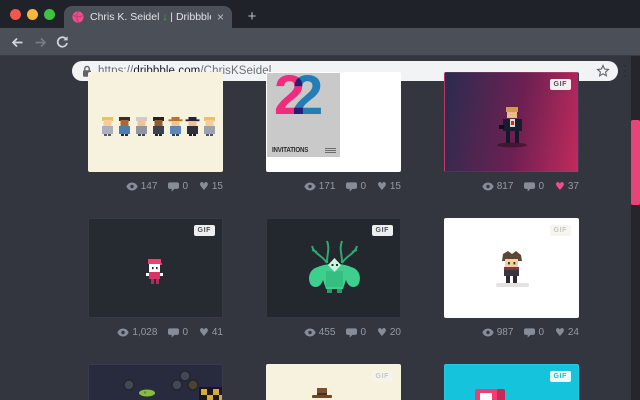 The height and width of the screenshot is (400, 640). What do you see at coordinates (319, 186) in the screenshot?
I see `views-stat: 171` at bounding box center [319, 186].